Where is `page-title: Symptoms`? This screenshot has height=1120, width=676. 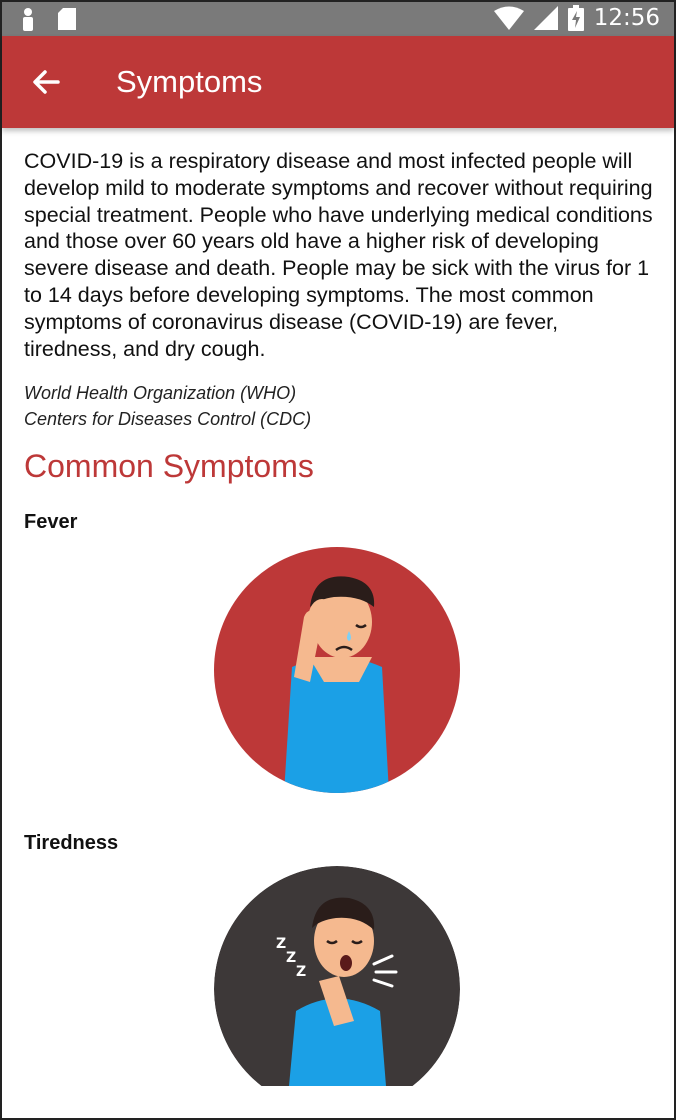 page-title: Symptoms is located at coordinates (189, 81).